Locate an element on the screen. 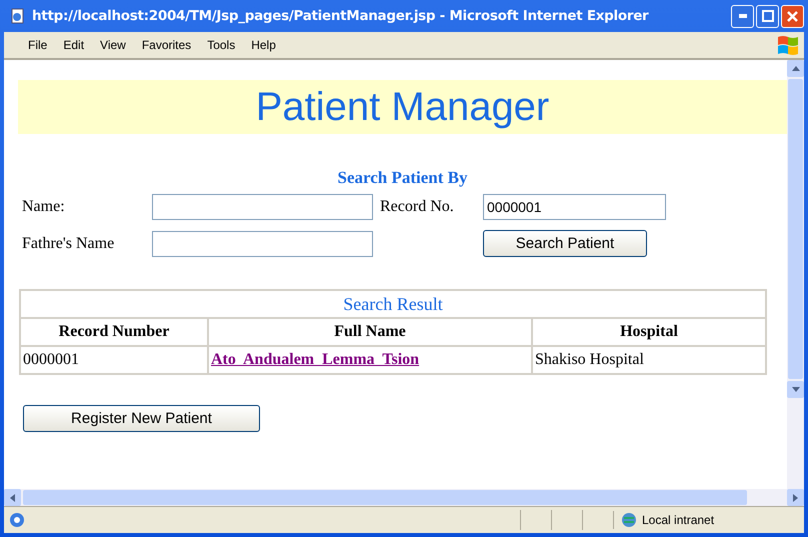  maximize-icon is located at coordinates (768, 16).